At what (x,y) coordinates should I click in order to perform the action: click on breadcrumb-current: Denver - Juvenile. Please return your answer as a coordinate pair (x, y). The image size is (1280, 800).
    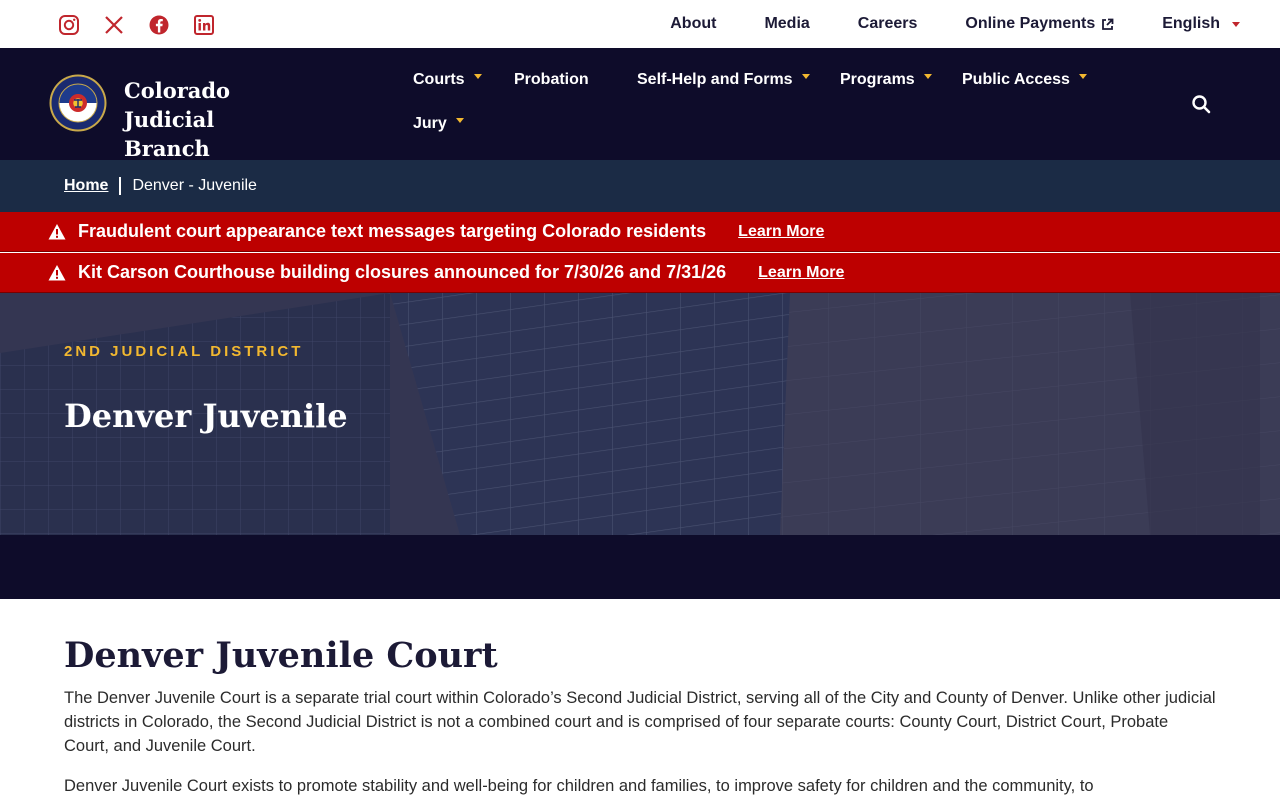
    Looking at the image, I should click on (194, 185).